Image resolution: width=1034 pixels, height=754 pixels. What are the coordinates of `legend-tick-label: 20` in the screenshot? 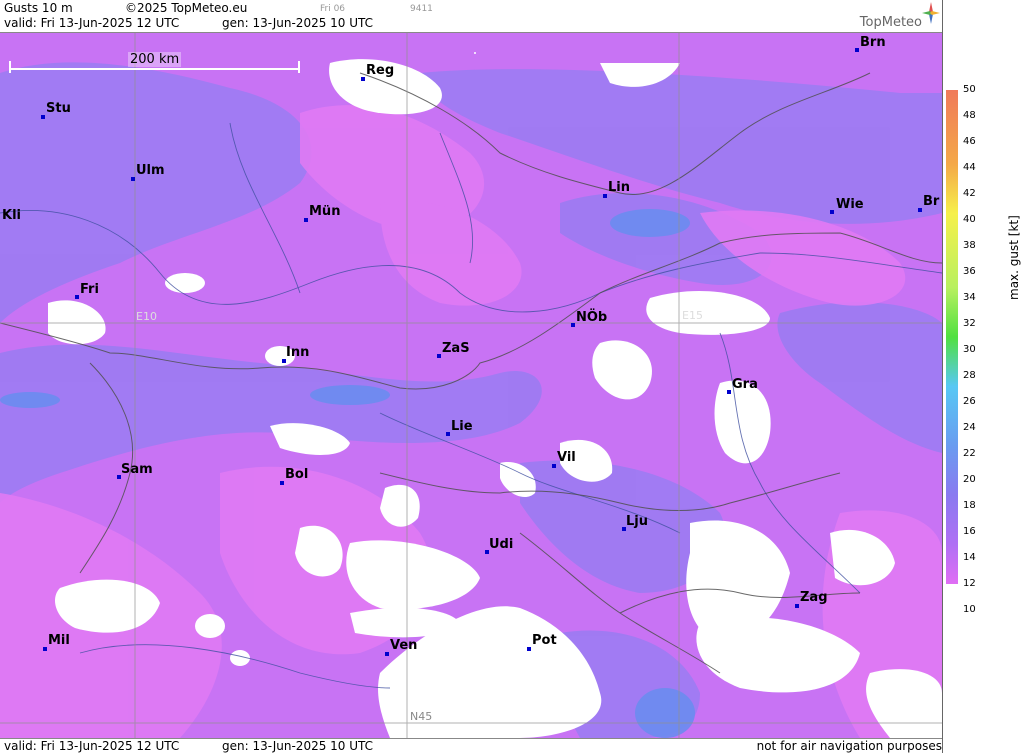 It's located at (969, 479).